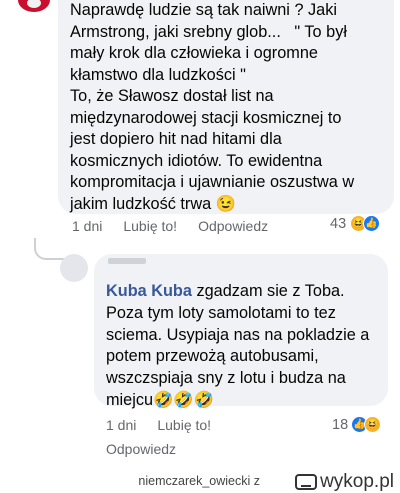 Image resolution: width=400 pixels, height=493 pixels. I want to click on reply-line: miejcu🤣🤣🤣, so click(160, 399).